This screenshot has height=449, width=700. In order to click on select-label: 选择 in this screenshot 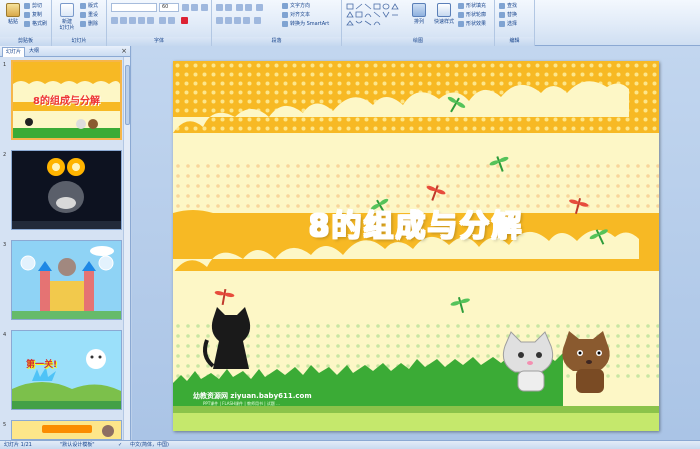, I will do `click(512, 24)`.